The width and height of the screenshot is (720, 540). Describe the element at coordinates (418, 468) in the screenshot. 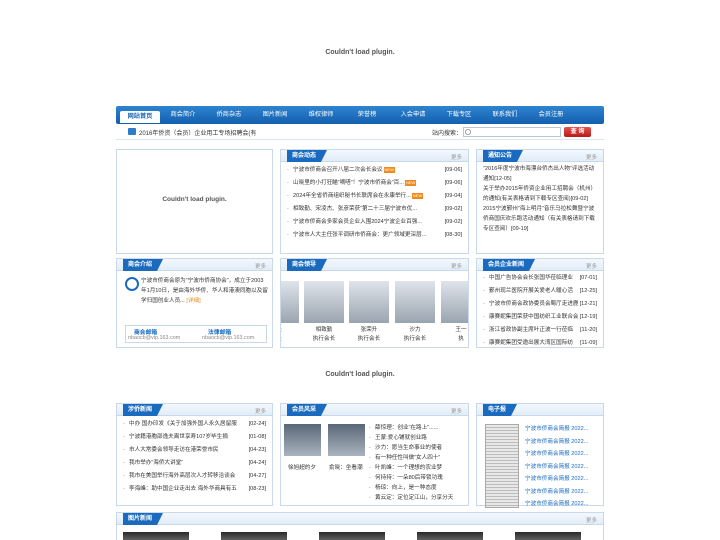

I see `list-item: 叶凯峰：一个理想的农业梦` at that location.